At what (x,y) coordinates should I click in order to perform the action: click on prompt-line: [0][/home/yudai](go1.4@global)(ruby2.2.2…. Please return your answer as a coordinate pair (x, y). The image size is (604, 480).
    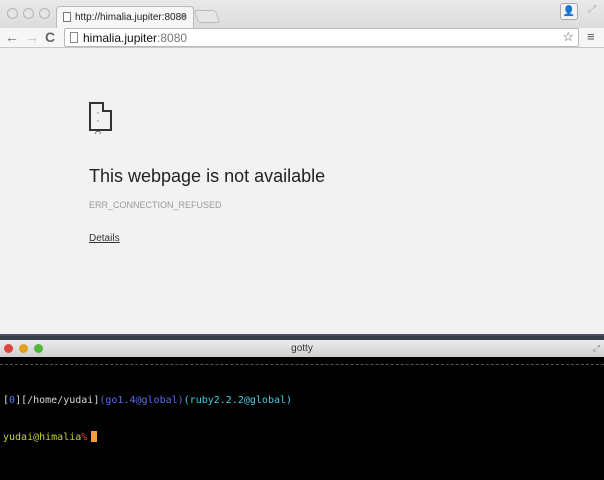
    Looking at the image, I should click on (147, 401).